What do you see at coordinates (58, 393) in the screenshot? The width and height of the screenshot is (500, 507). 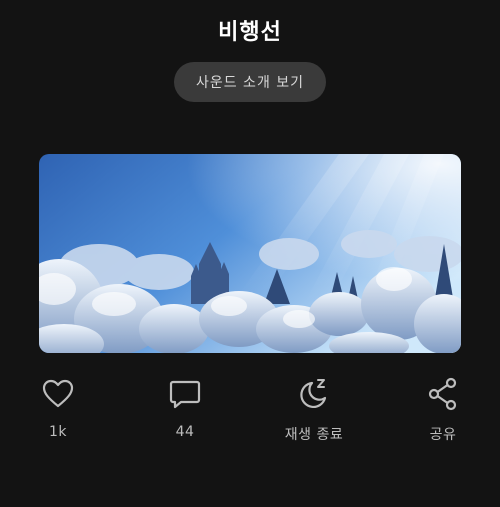 I see `heart-icon` at bounding box center [58, 393].